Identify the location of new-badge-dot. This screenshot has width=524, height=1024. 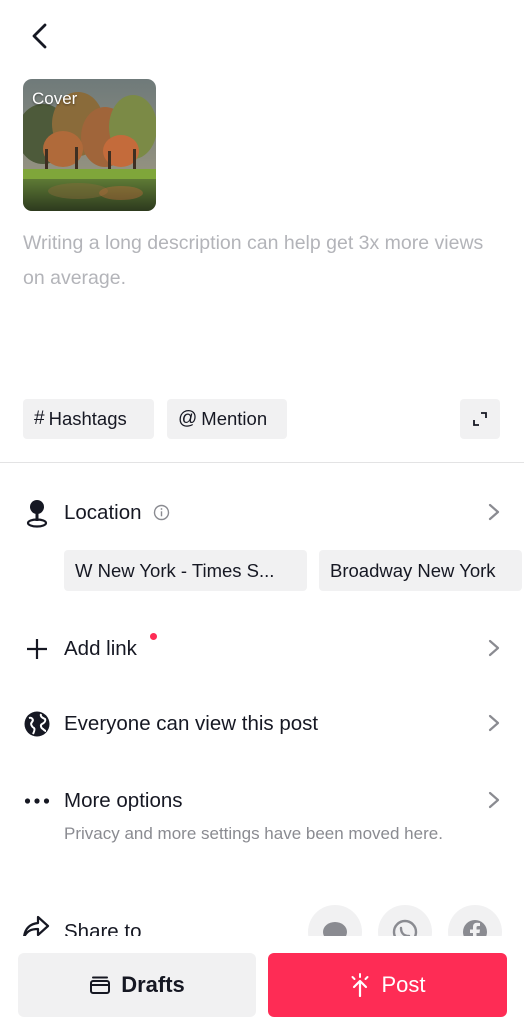
(153, 636).